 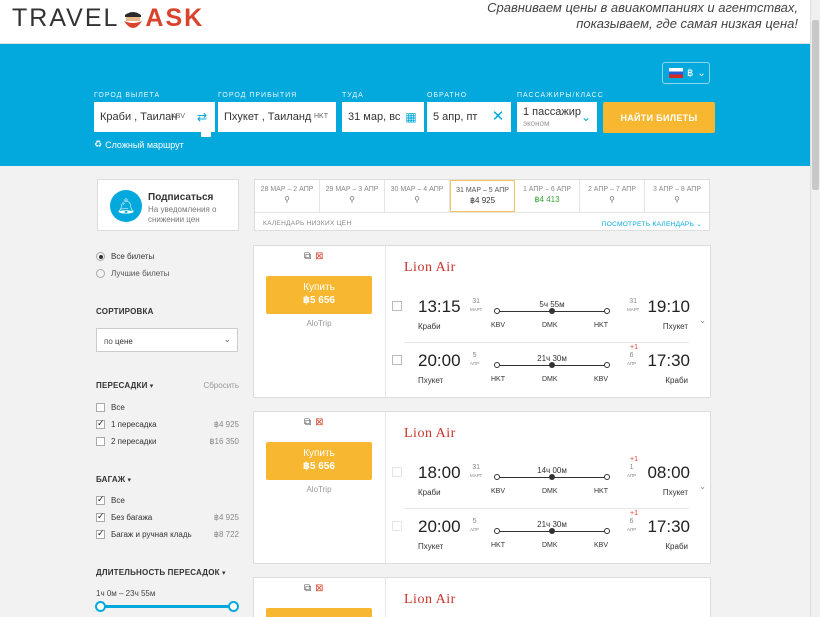 I want to click on departure-day: 31, so click(x=476, y=301).